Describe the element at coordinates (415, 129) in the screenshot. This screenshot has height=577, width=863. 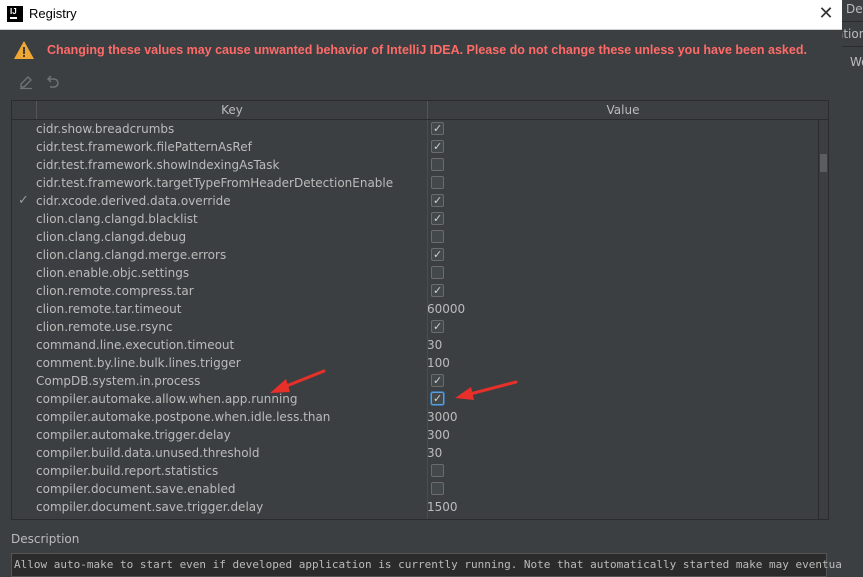
I see `table-row: cidr.show.breadcrumbs` at that location.